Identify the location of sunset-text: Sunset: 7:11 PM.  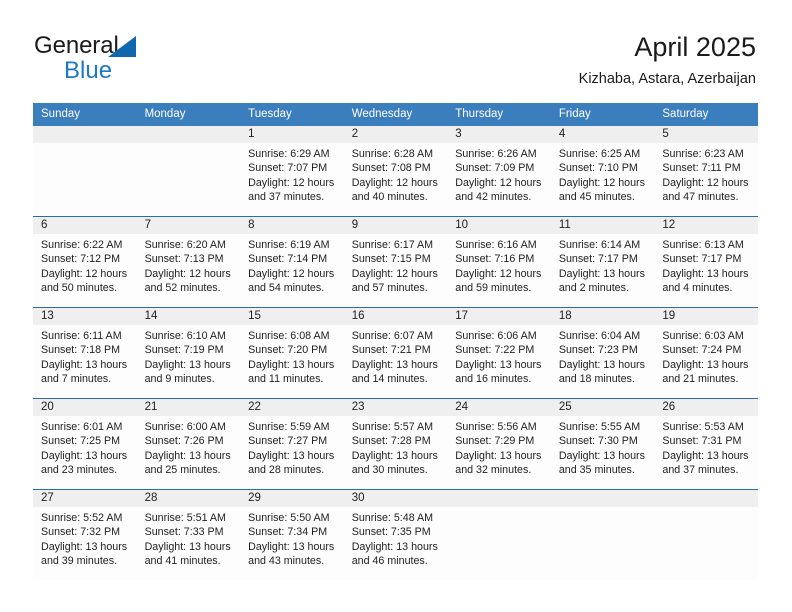
(701, 168).